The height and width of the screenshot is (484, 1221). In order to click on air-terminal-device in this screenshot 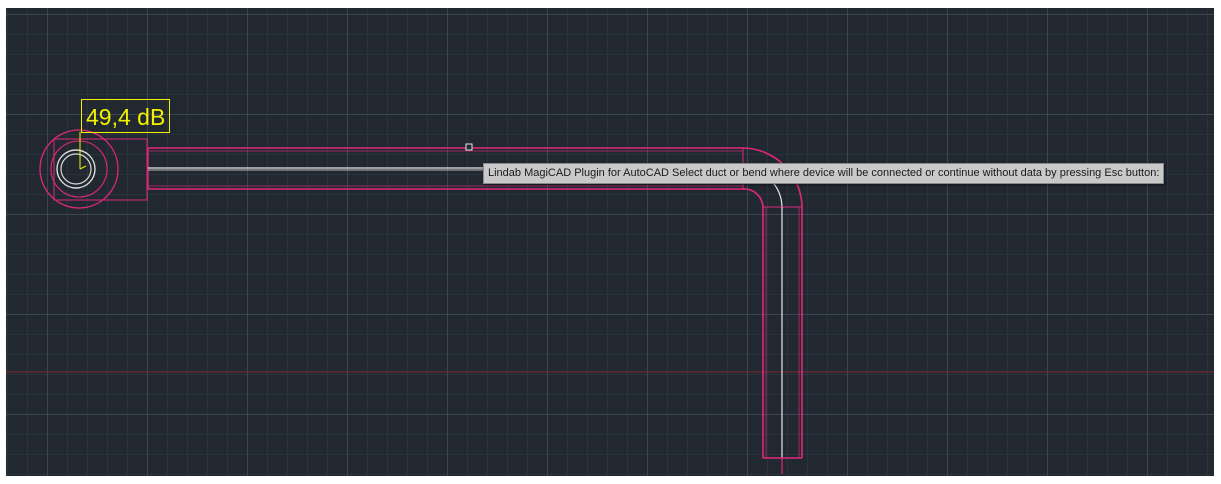, I will do `click(93, 169)`.